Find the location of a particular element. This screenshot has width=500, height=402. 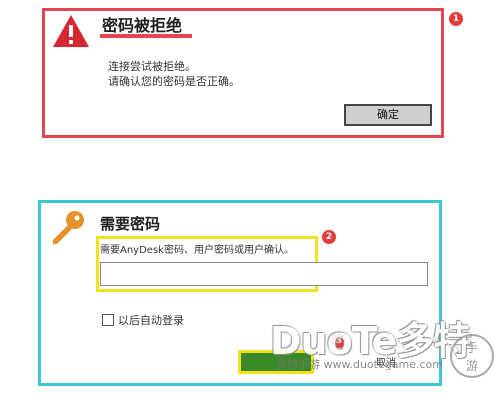

ok-button: 确定 is located at coordinates (388, 115).